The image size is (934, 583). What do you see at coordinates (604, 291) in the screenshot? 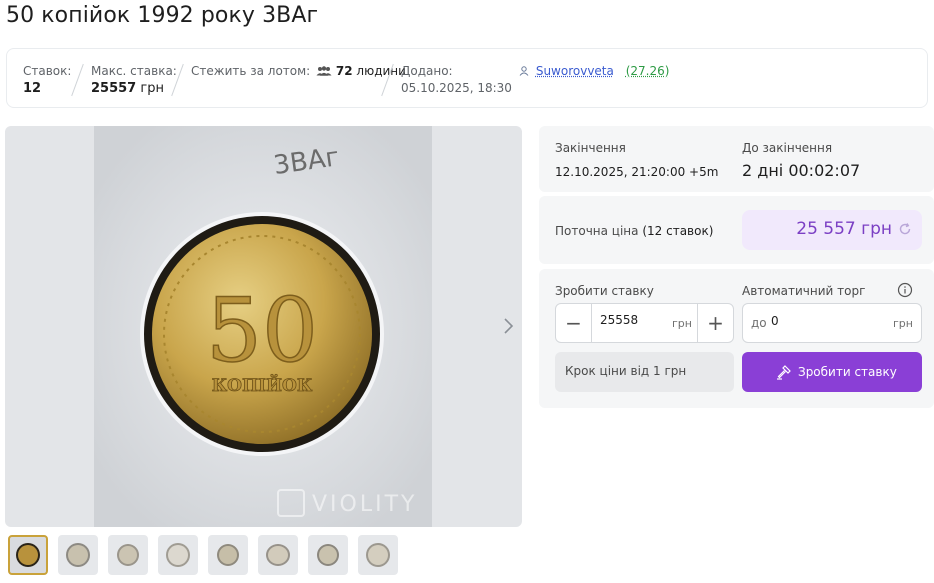
I see `make-bid-label: Зробити ставку` at bounding box center [604, 291].